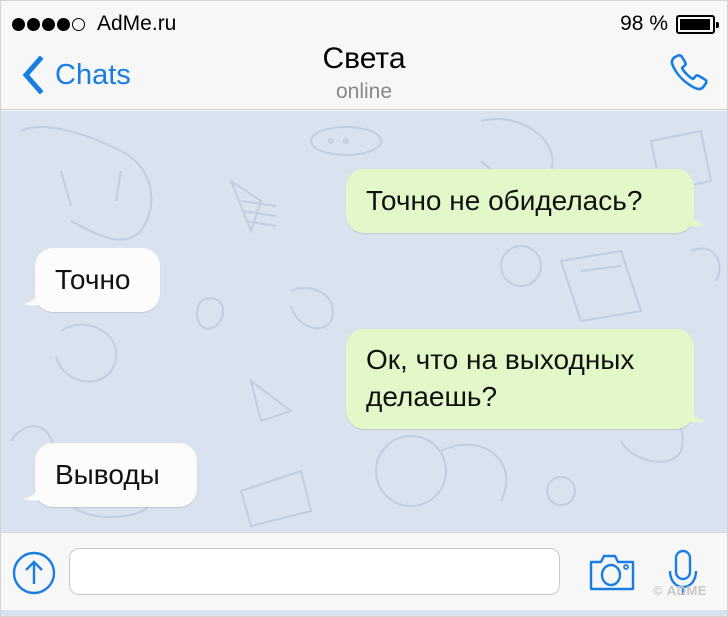 The width and height of the screenshot is (728, 617). I want to click on arrow-up-circle-icon, so click(34, 573).